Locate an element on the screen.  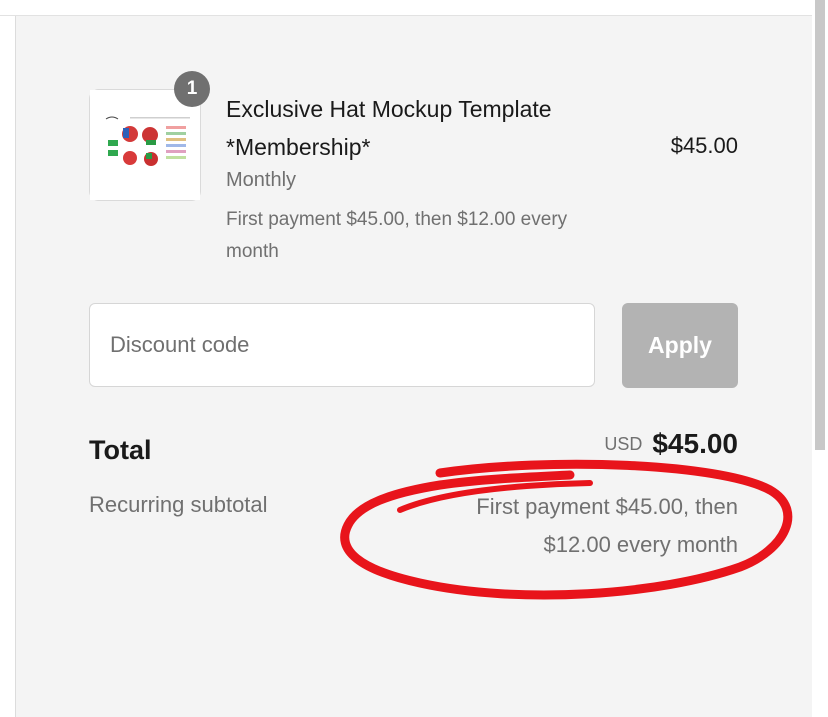
product-variant: Monthly is located at coordinates (261, 180).